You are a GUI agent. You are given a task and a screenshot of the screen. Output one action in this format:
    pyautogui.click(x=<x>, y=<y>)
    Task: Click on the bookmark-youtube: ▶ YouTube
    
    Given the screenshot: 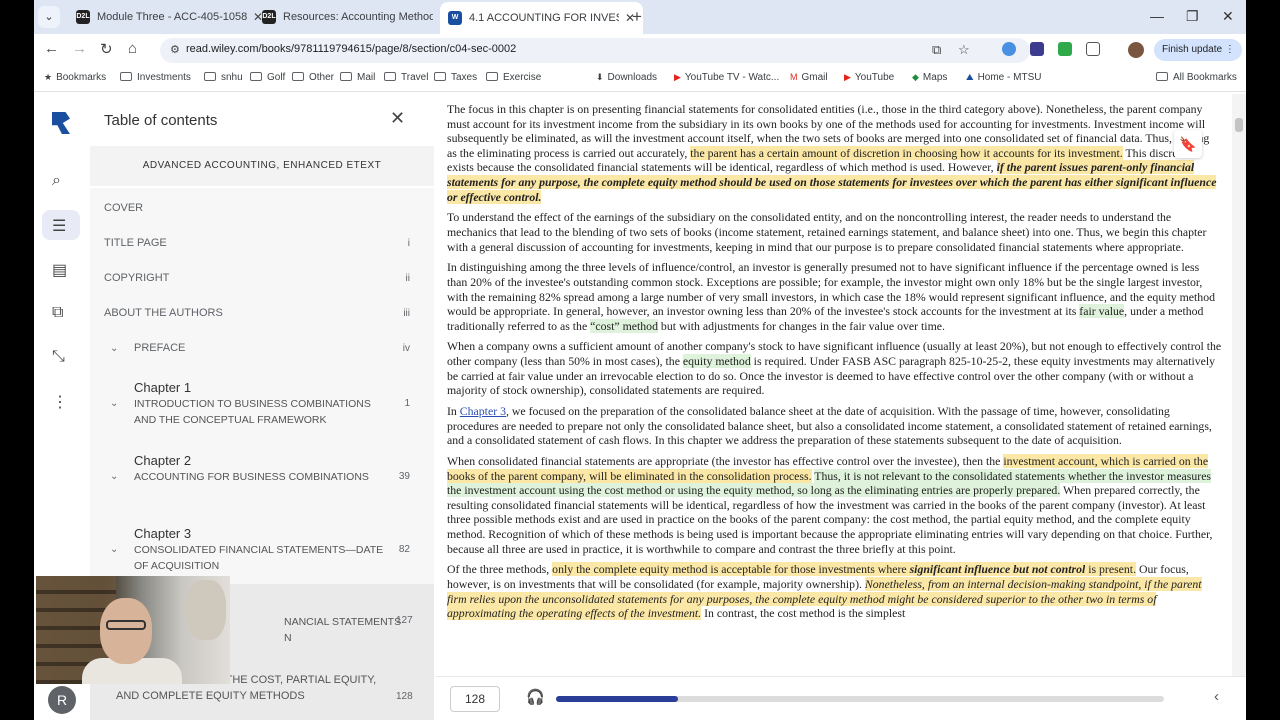 What is the action you would take?
    pyautogui.click(x=869, y=77)
    